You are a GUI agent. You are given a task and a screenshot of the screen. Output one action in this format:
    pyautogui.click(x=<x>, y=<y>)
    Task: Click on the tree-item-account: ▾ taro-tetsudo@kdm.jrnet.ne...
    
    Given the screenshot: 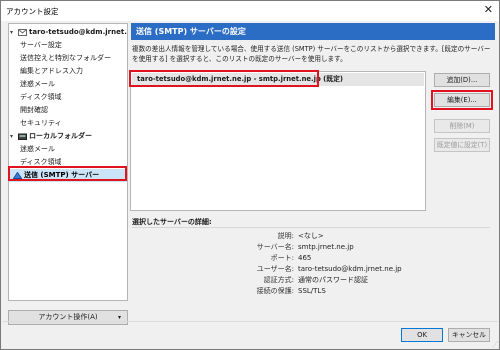 What is the action you would take?
    pyautogui.click(x=68, y=32)
    